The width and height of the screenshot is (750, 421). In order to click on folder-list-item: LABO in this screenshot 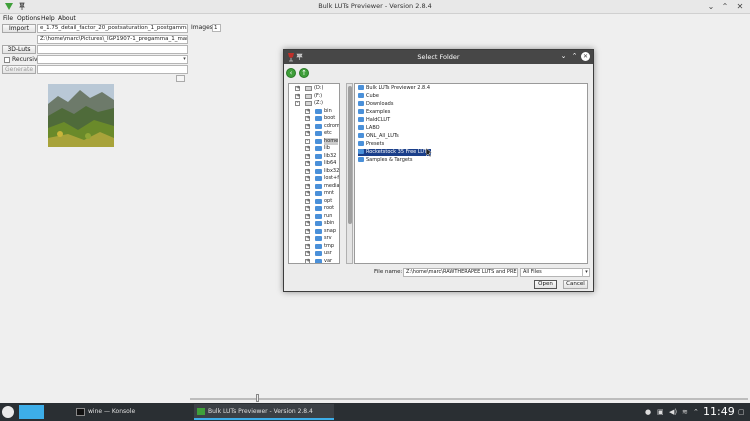, I will do `click(370, 128)`.